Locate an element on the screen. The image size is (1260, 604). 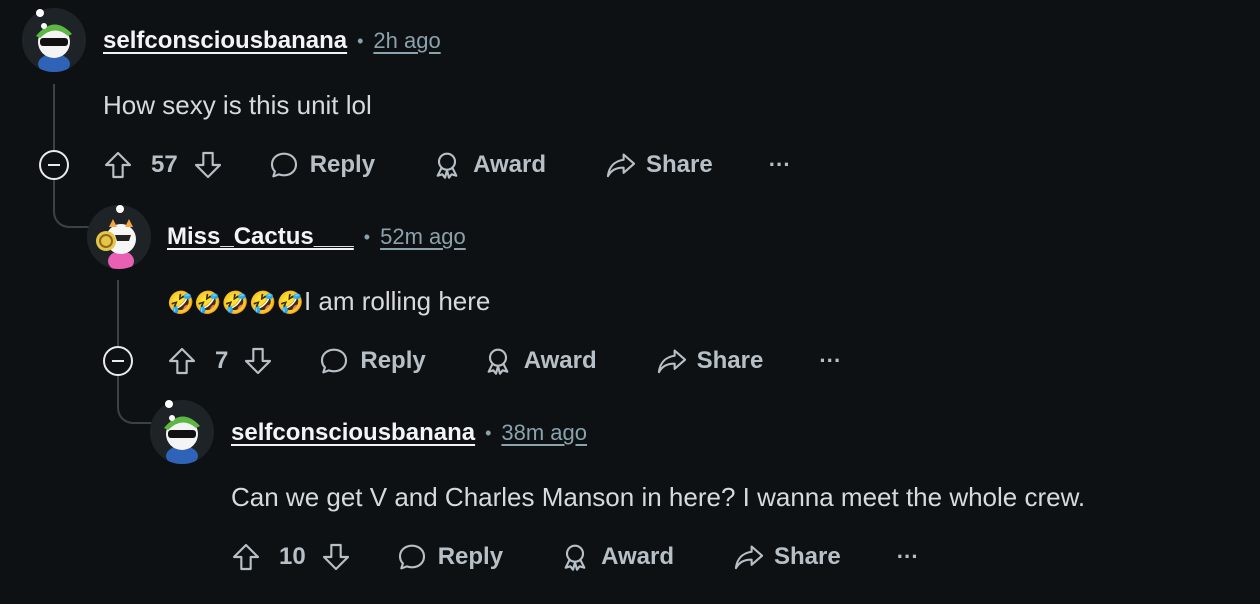
comment-meta: Miss_Cactus___ • 52m ago is located at coordinates (316, 237).